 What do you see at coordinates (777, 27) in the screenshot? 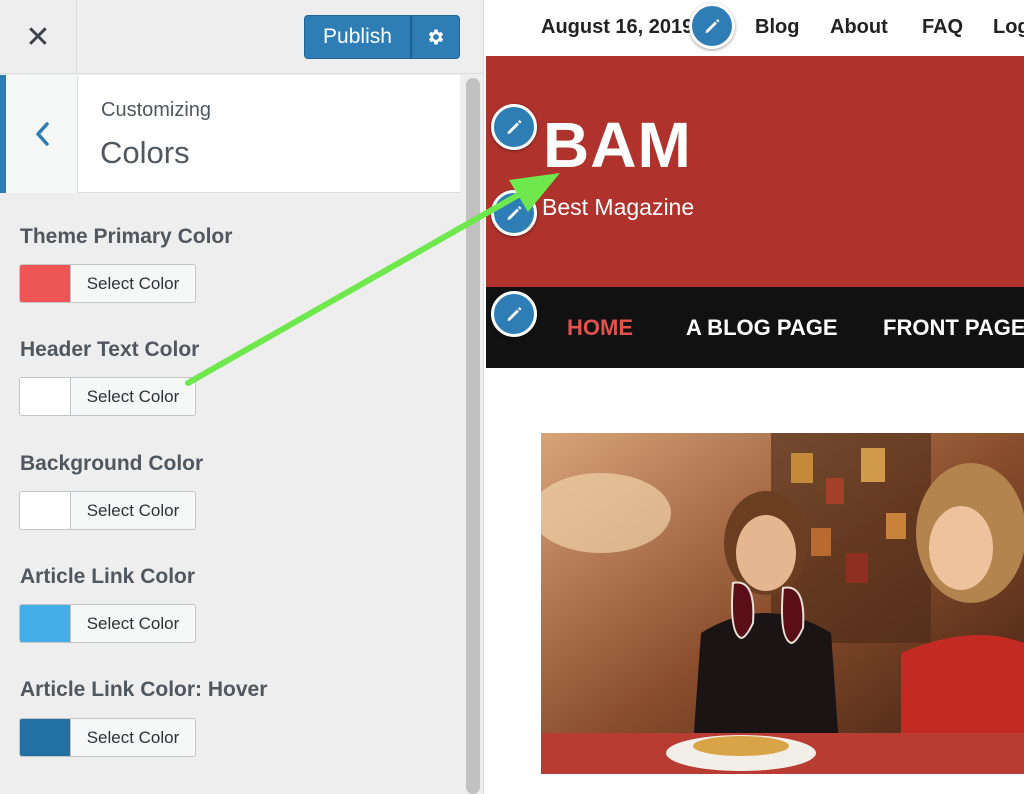
I see `top-nav-link: Blog` at bounding box center [777, 27].